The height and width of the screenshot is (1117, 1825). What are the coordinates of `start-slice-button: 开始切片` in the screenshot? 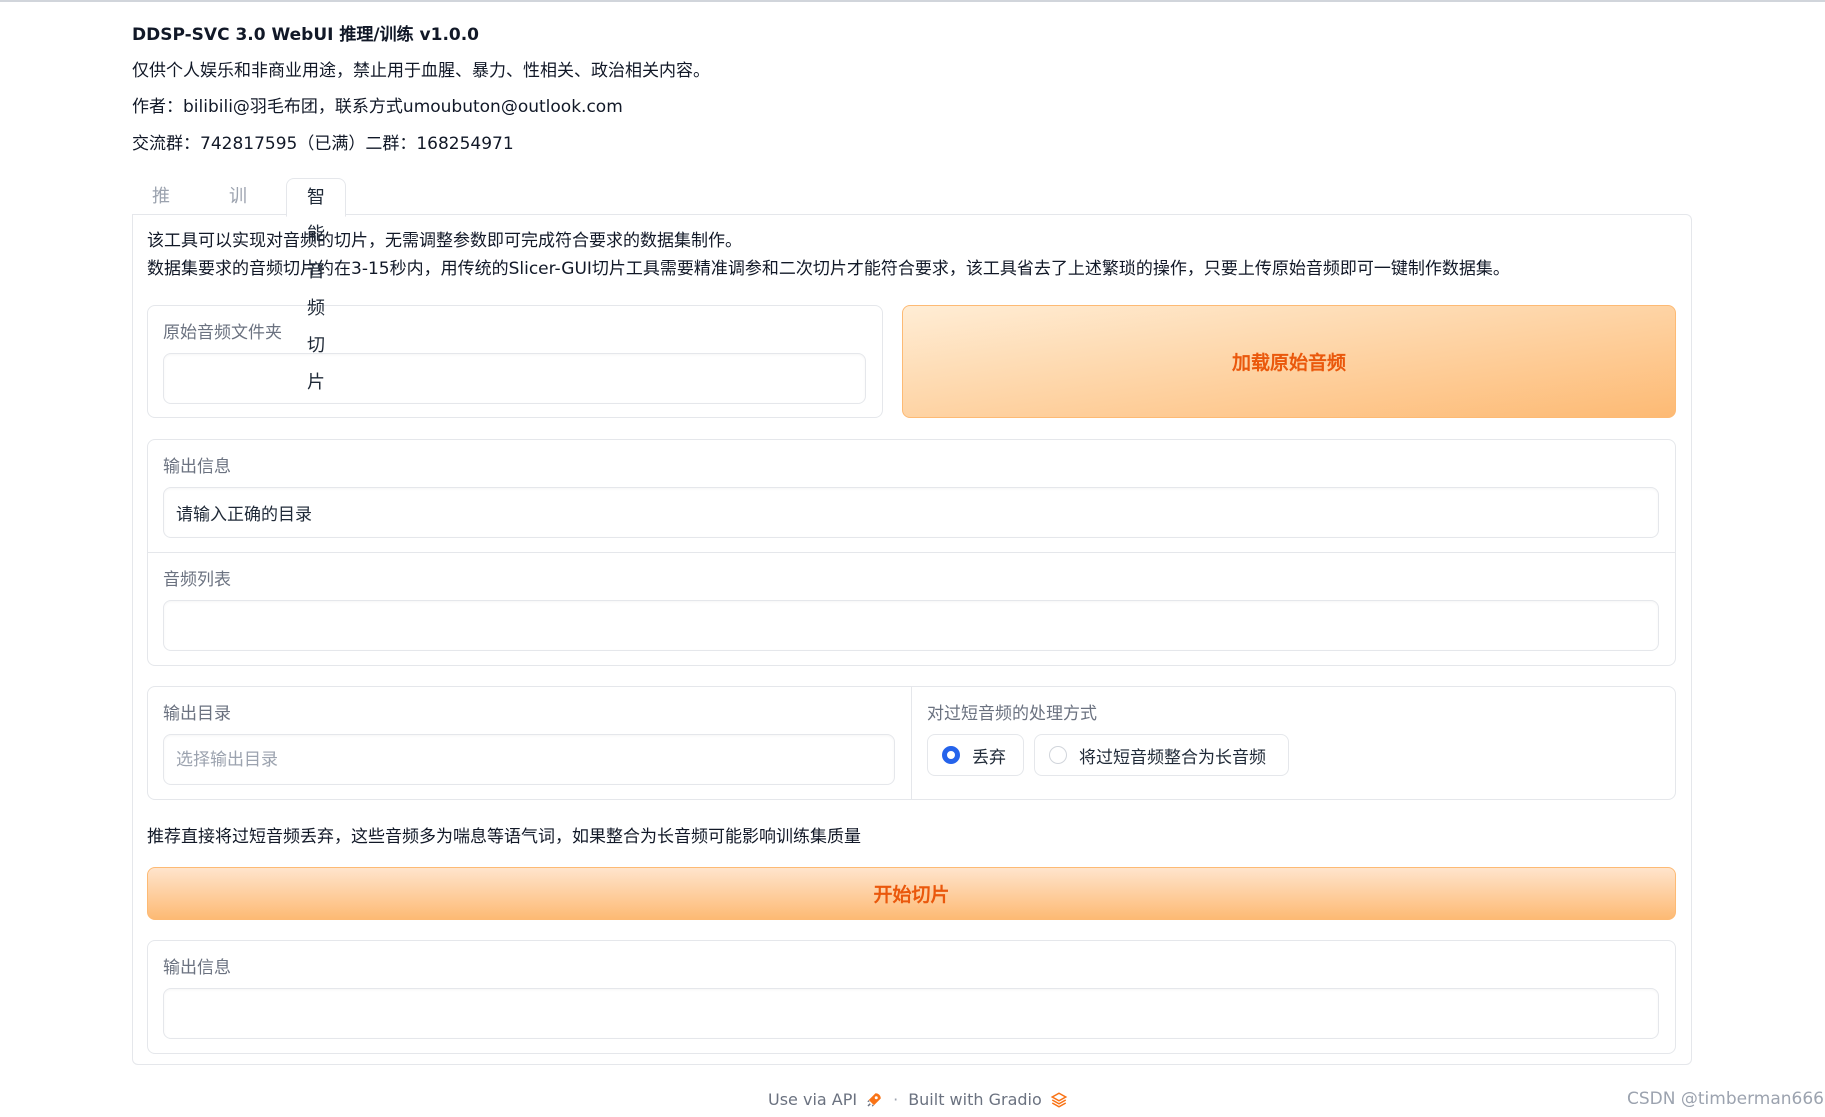 It's located at (911, 893).